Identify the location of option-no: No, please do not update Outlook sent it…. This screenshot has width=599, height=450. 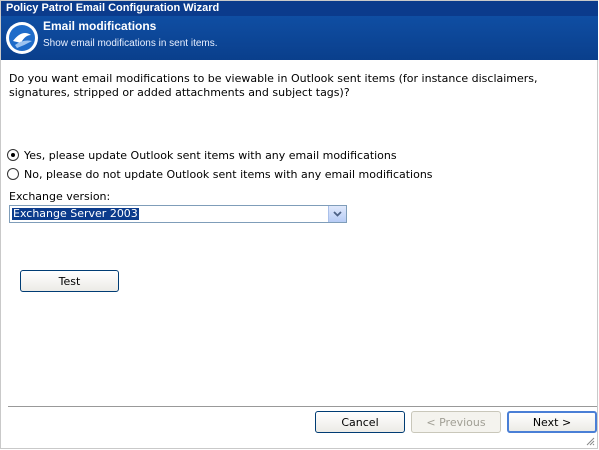
(220, 174).